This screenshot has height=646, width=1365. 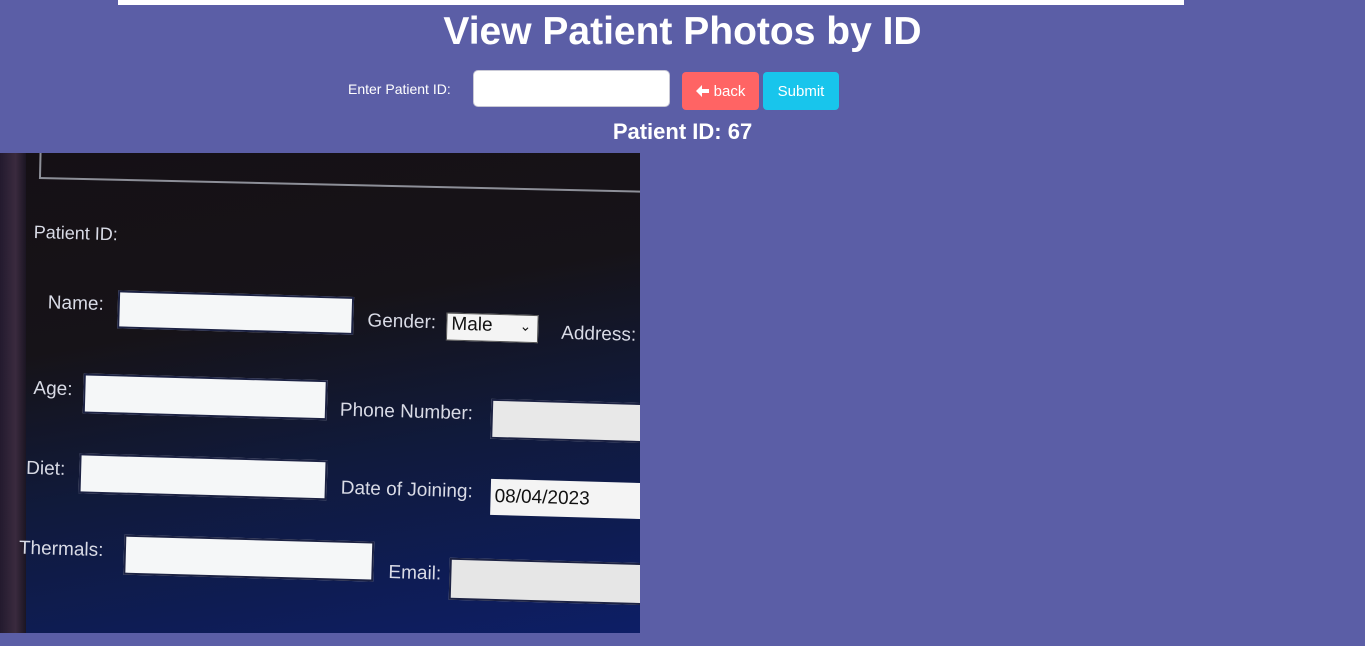 What do you see at coordinates (651, 2) in the screenshot?
I see `top-strip-bar` at bounding box center [651, 2].